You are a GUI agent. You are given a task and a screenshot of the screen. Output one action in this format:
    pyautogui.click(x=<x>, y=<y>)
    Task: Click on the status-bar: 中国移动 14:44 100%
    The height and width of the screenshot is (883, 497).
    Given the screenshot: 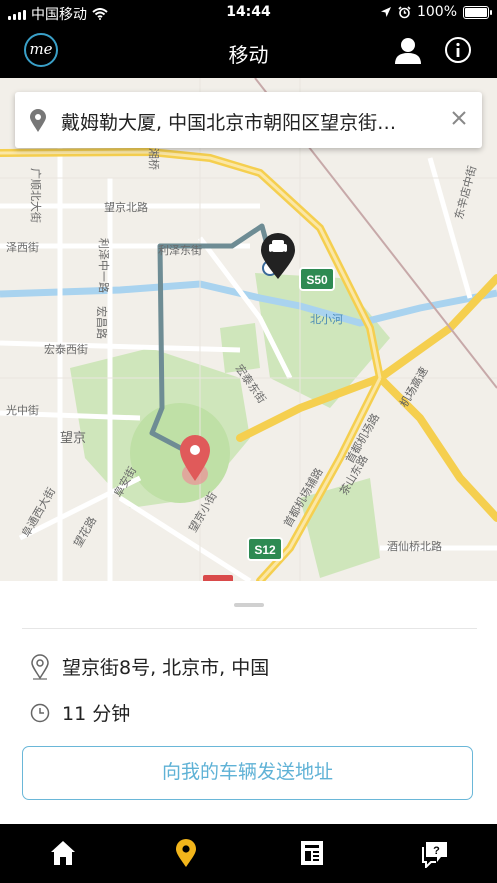 What is the action you would take?
    pyautogui.click(x=248, y=13)
    